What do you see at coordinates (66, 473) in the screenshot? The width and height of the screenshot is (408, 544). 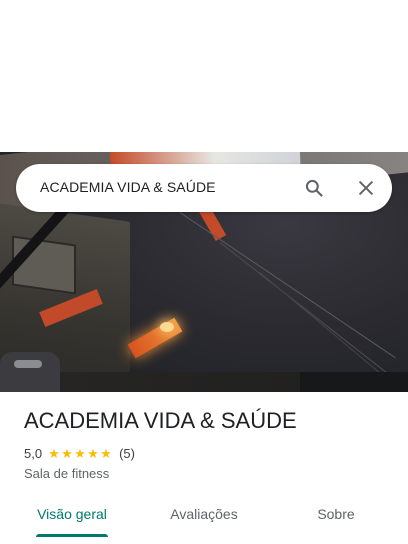 I see `place-category: Sala de fitness` at bounding box center [66, 473].